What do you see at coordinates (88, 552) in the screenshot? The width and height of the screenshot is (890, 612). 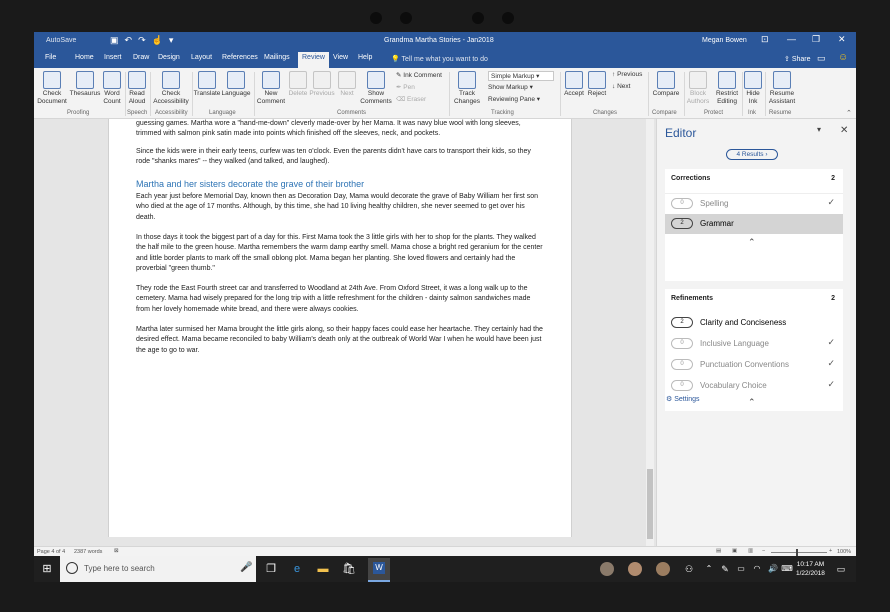 I see `word-count: 2387 words` at bounding box center [88, 552].